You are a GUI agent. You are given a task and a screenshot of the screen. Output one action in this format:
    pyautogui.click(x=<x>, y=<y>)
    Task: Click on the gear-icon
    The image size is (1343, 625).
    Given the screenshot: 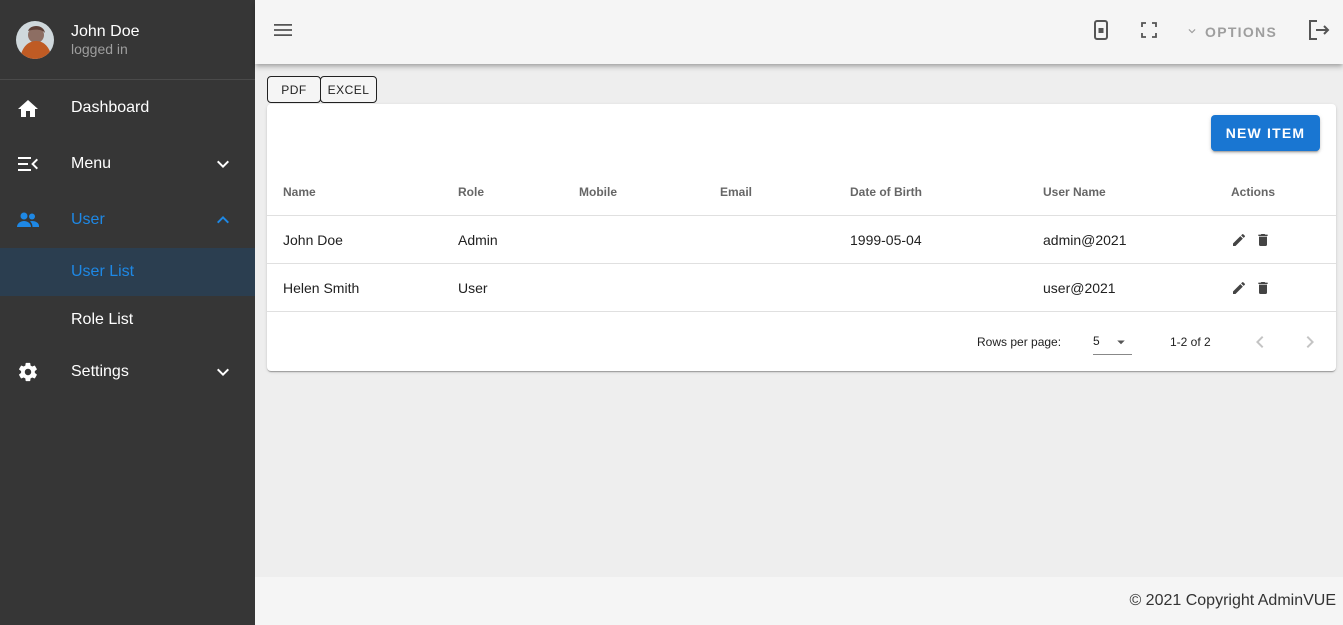 What is the action you would take?
    pyautogui.click(x=28, y=372)
    